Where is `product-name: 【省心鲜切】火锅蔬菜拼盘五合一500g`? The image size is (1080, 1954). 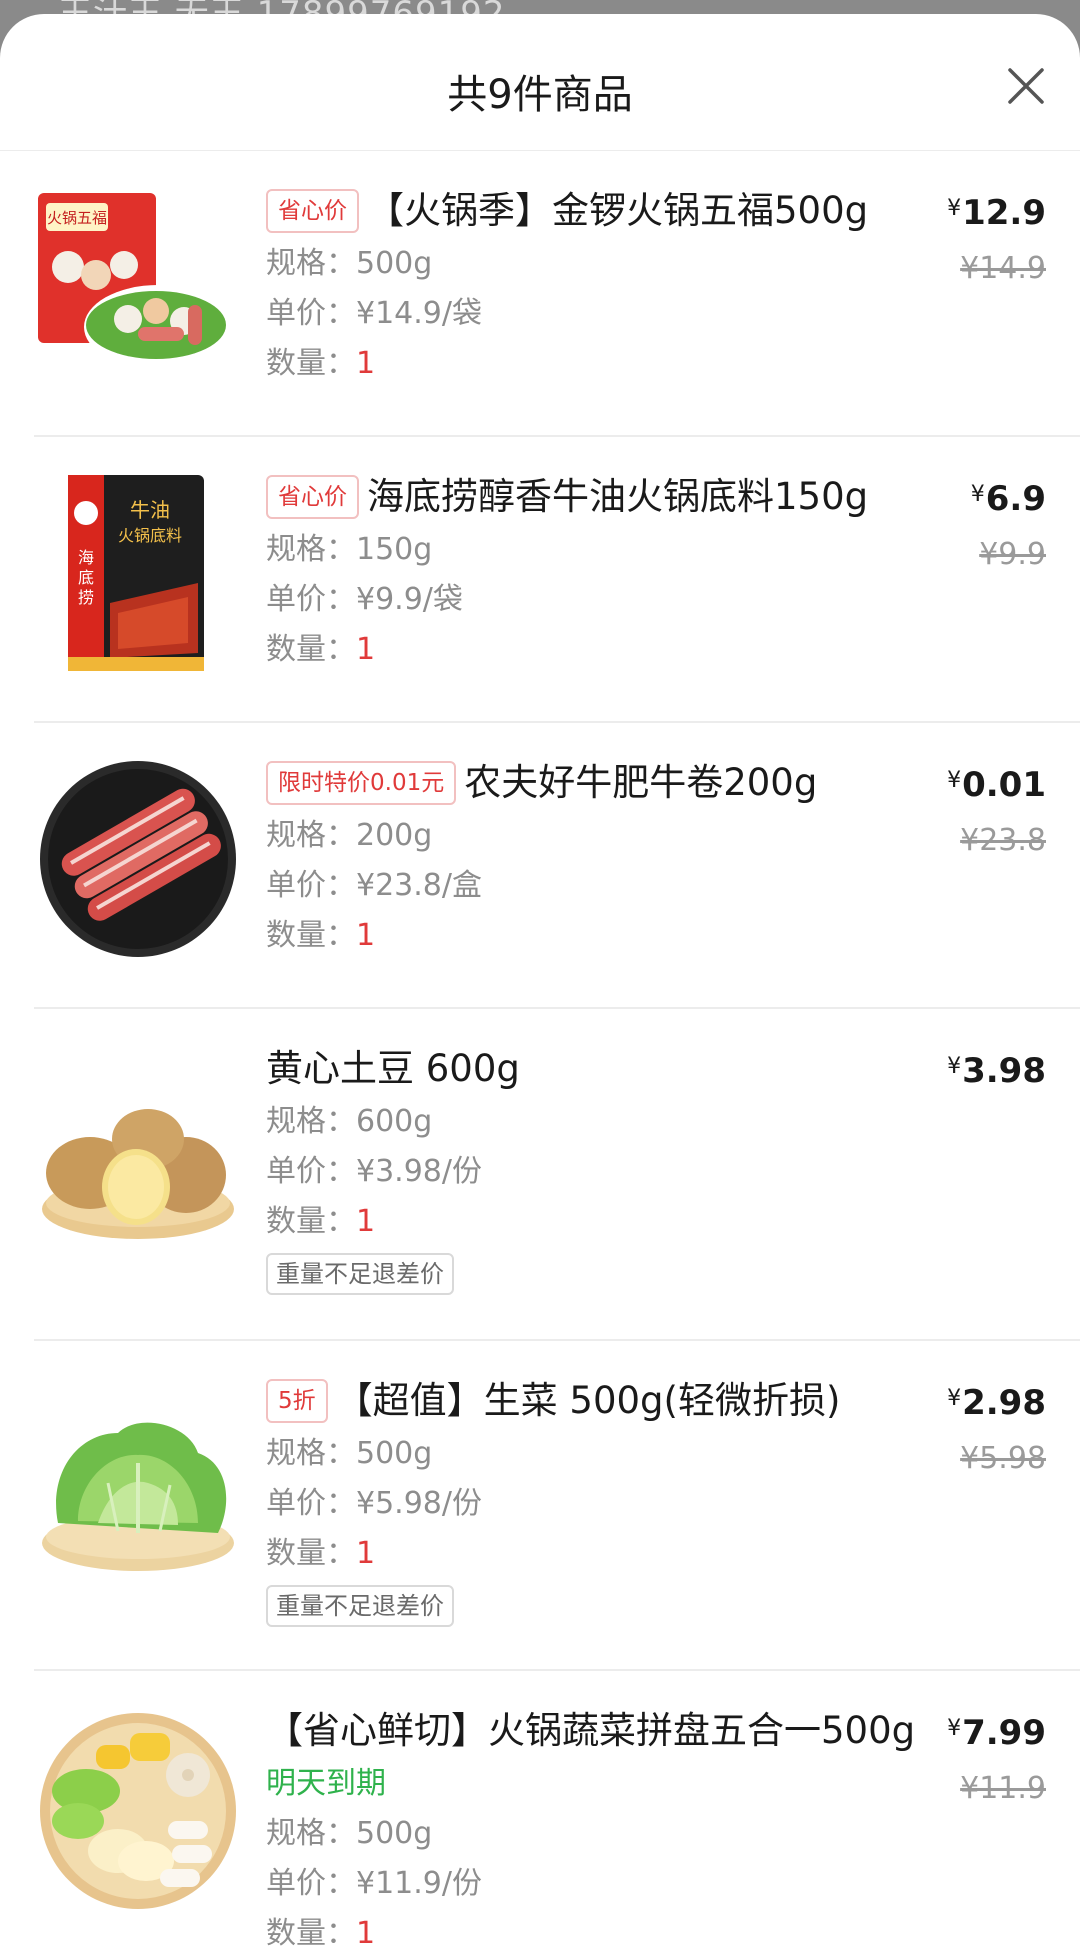 product-name: 【省心鲜切】火锅蔬菜拼盘五合一500g is located at coordinates (591, 1730).